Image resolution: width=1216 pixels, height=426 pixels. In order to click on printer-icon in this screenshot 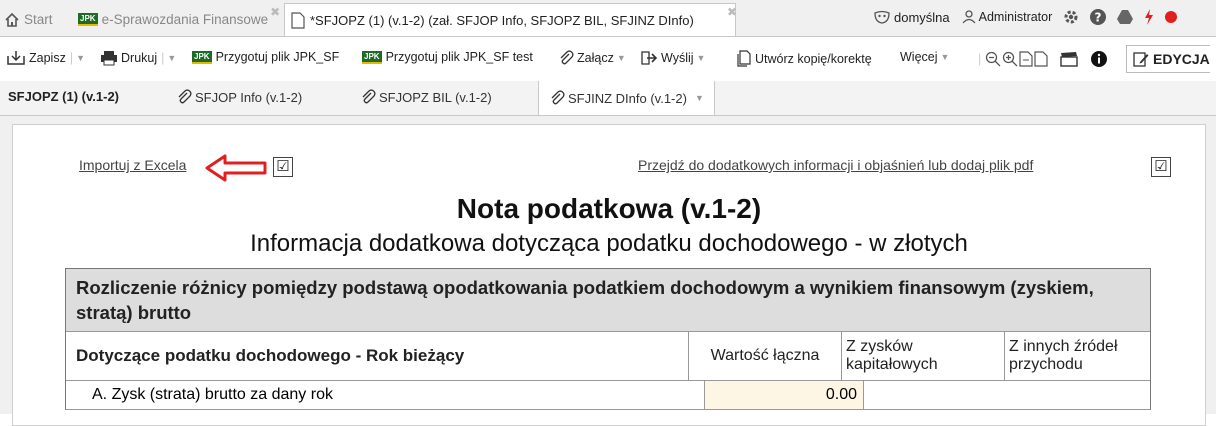, I will do `click(109, 58)`.